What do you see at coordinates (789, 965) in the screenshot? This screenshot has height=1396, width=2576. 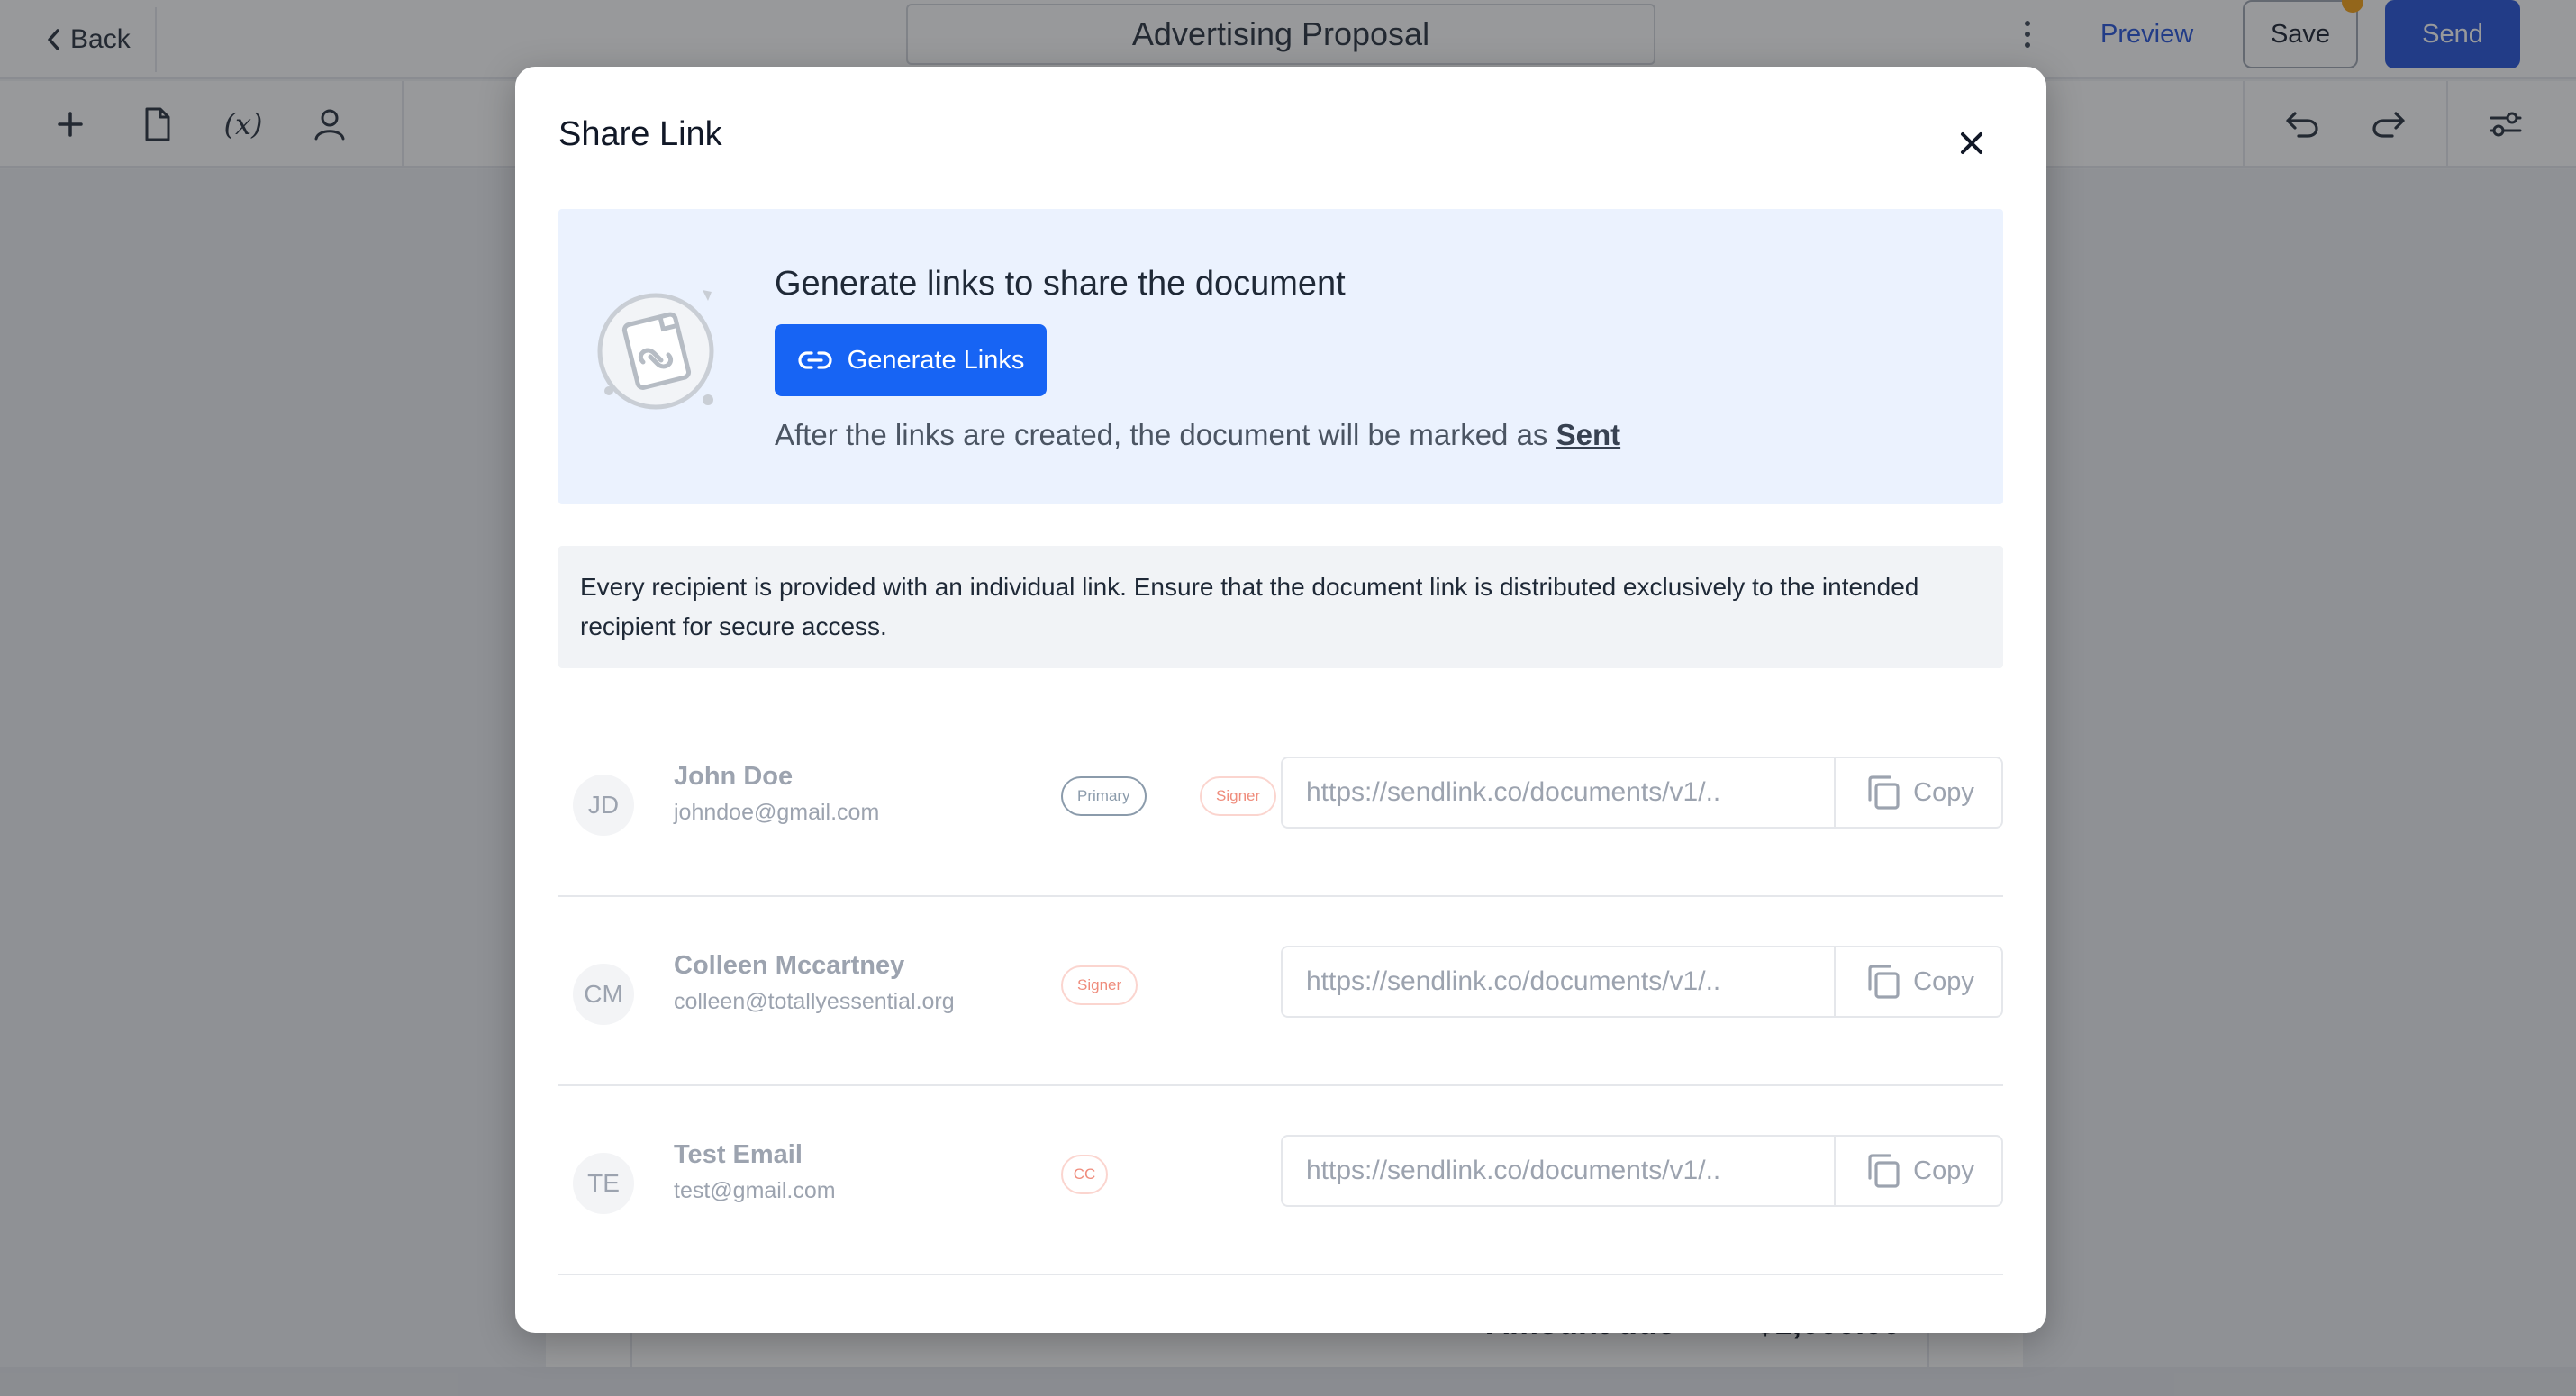 I see `recipient-name: Colleen Mccartney` at bounding box center [789, 965].